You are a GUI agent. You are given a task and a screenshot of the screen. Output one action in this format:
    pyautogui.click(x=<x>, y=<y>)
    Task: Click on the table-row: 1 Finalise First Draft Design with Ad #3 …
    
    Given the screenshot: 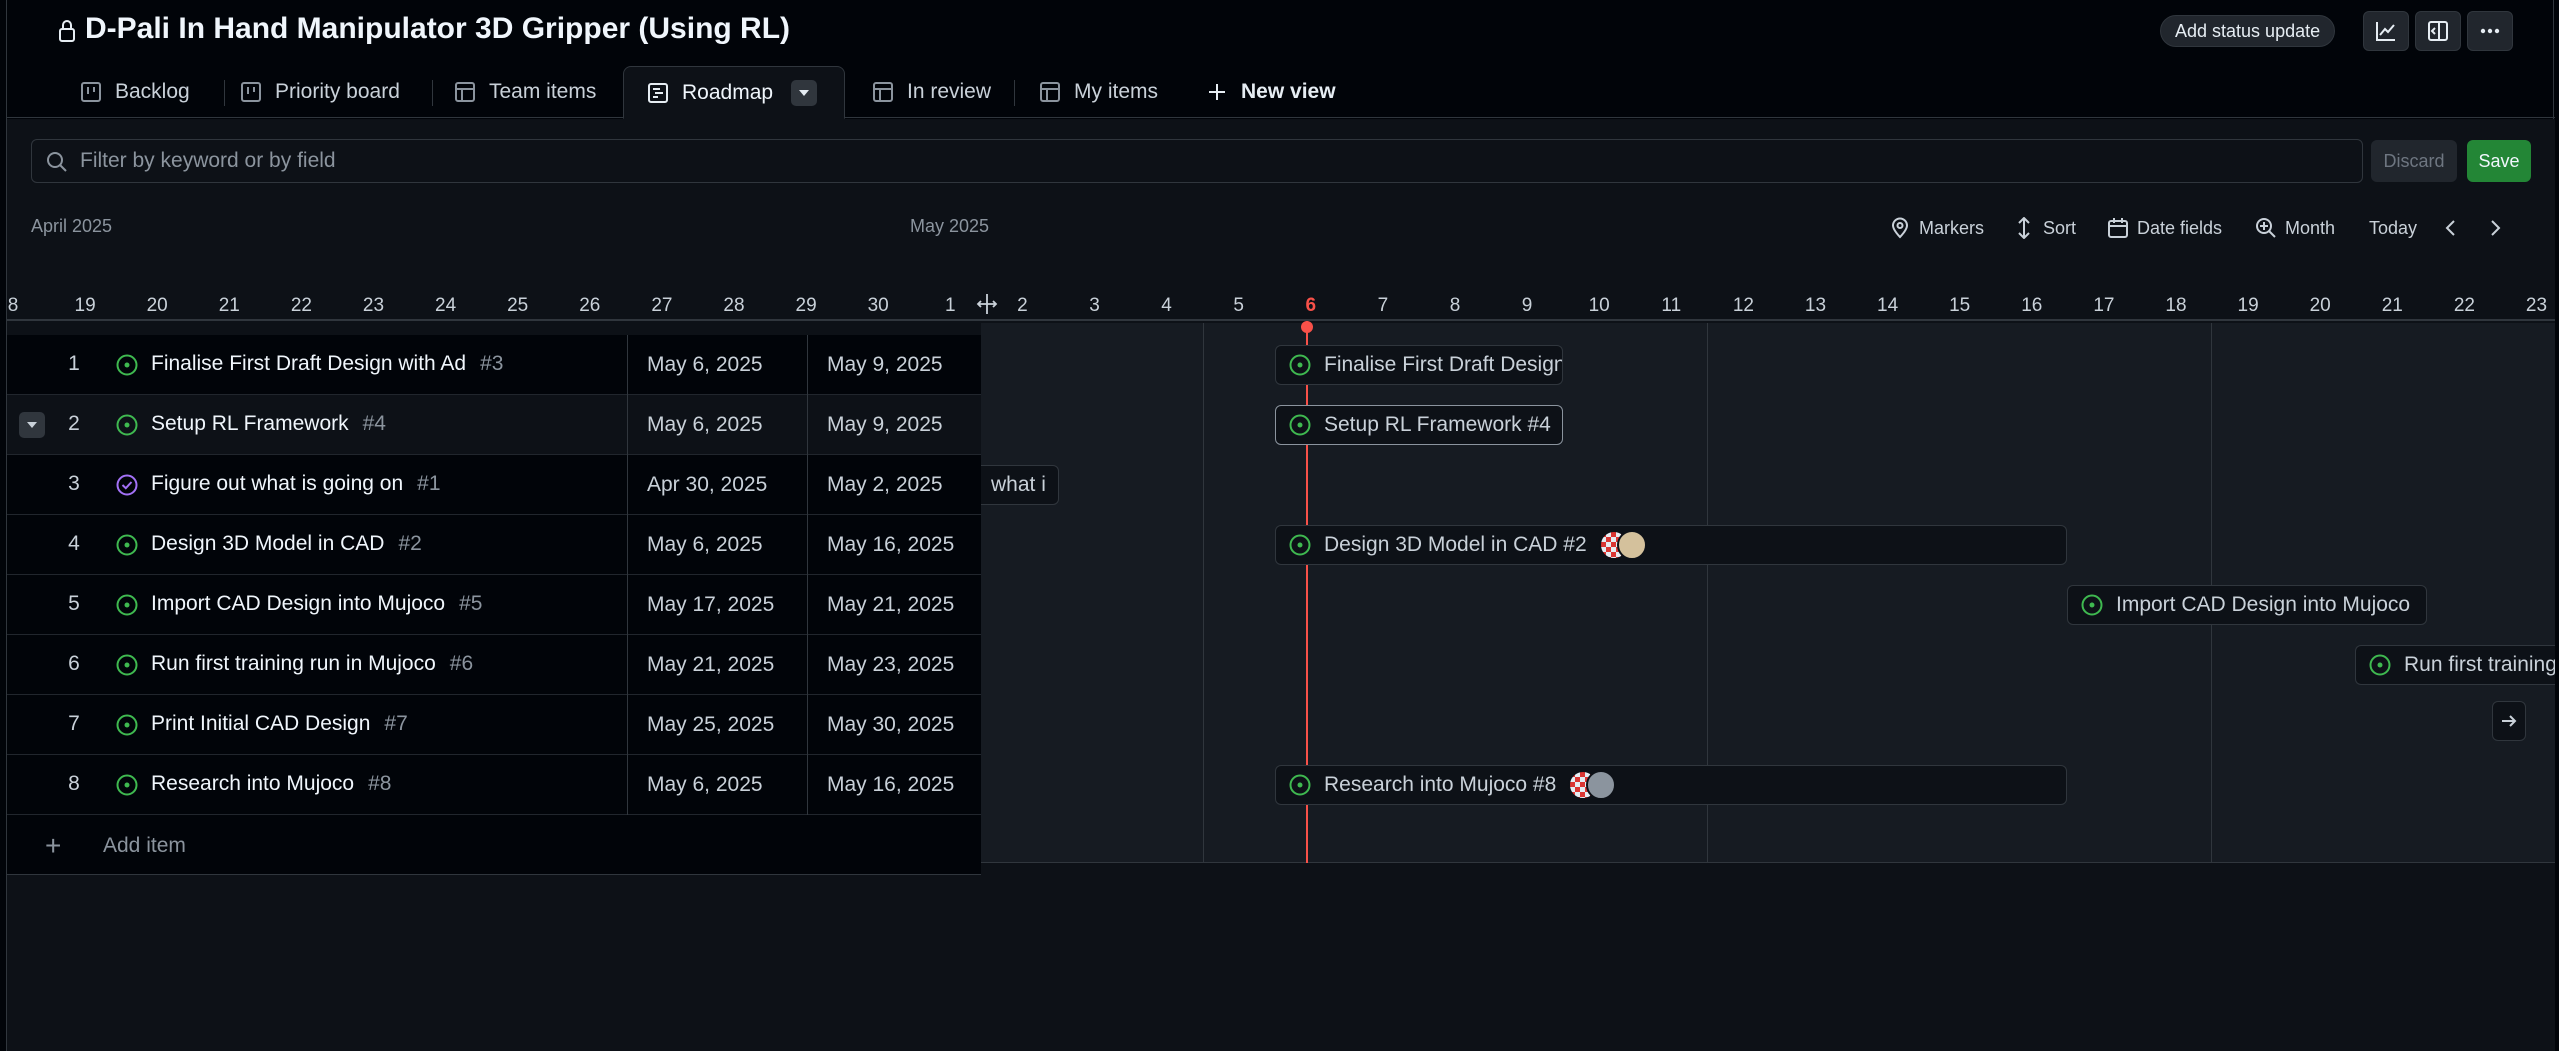 What is the action you would take?
    pyautogui.click(x=1281, y=365)
    